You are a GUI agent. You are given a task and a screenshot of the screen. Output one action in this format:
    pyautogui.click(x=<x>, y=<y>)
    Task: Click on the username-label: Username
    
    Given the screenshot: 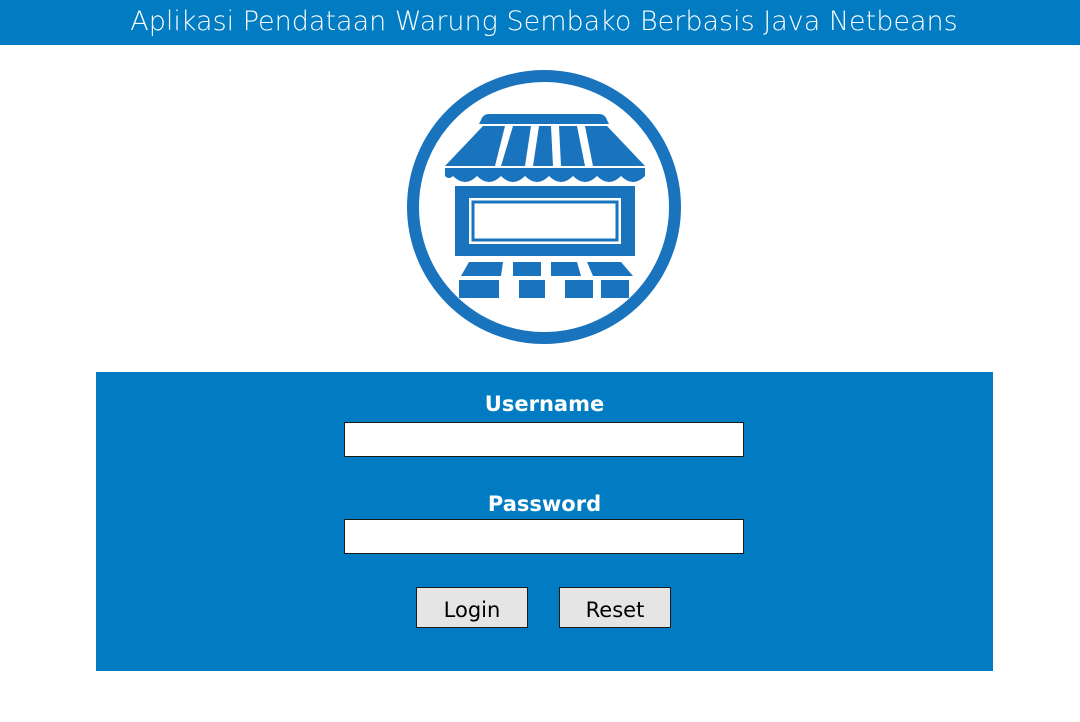 What is the action you would take?
    pyautogui.click(x=544, y=404)
    